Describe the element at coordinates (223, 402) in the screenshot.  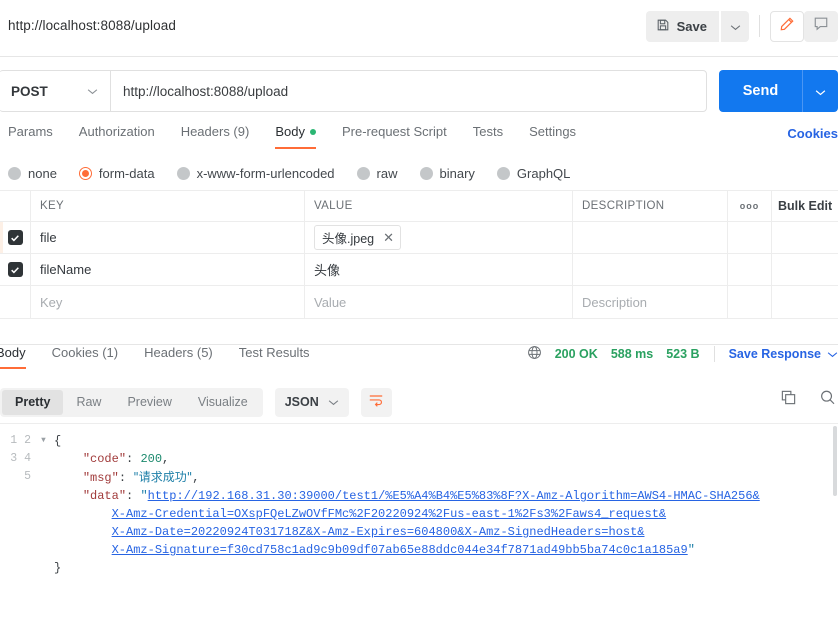
I see `view-mode-visualize: Visualize` at that location.